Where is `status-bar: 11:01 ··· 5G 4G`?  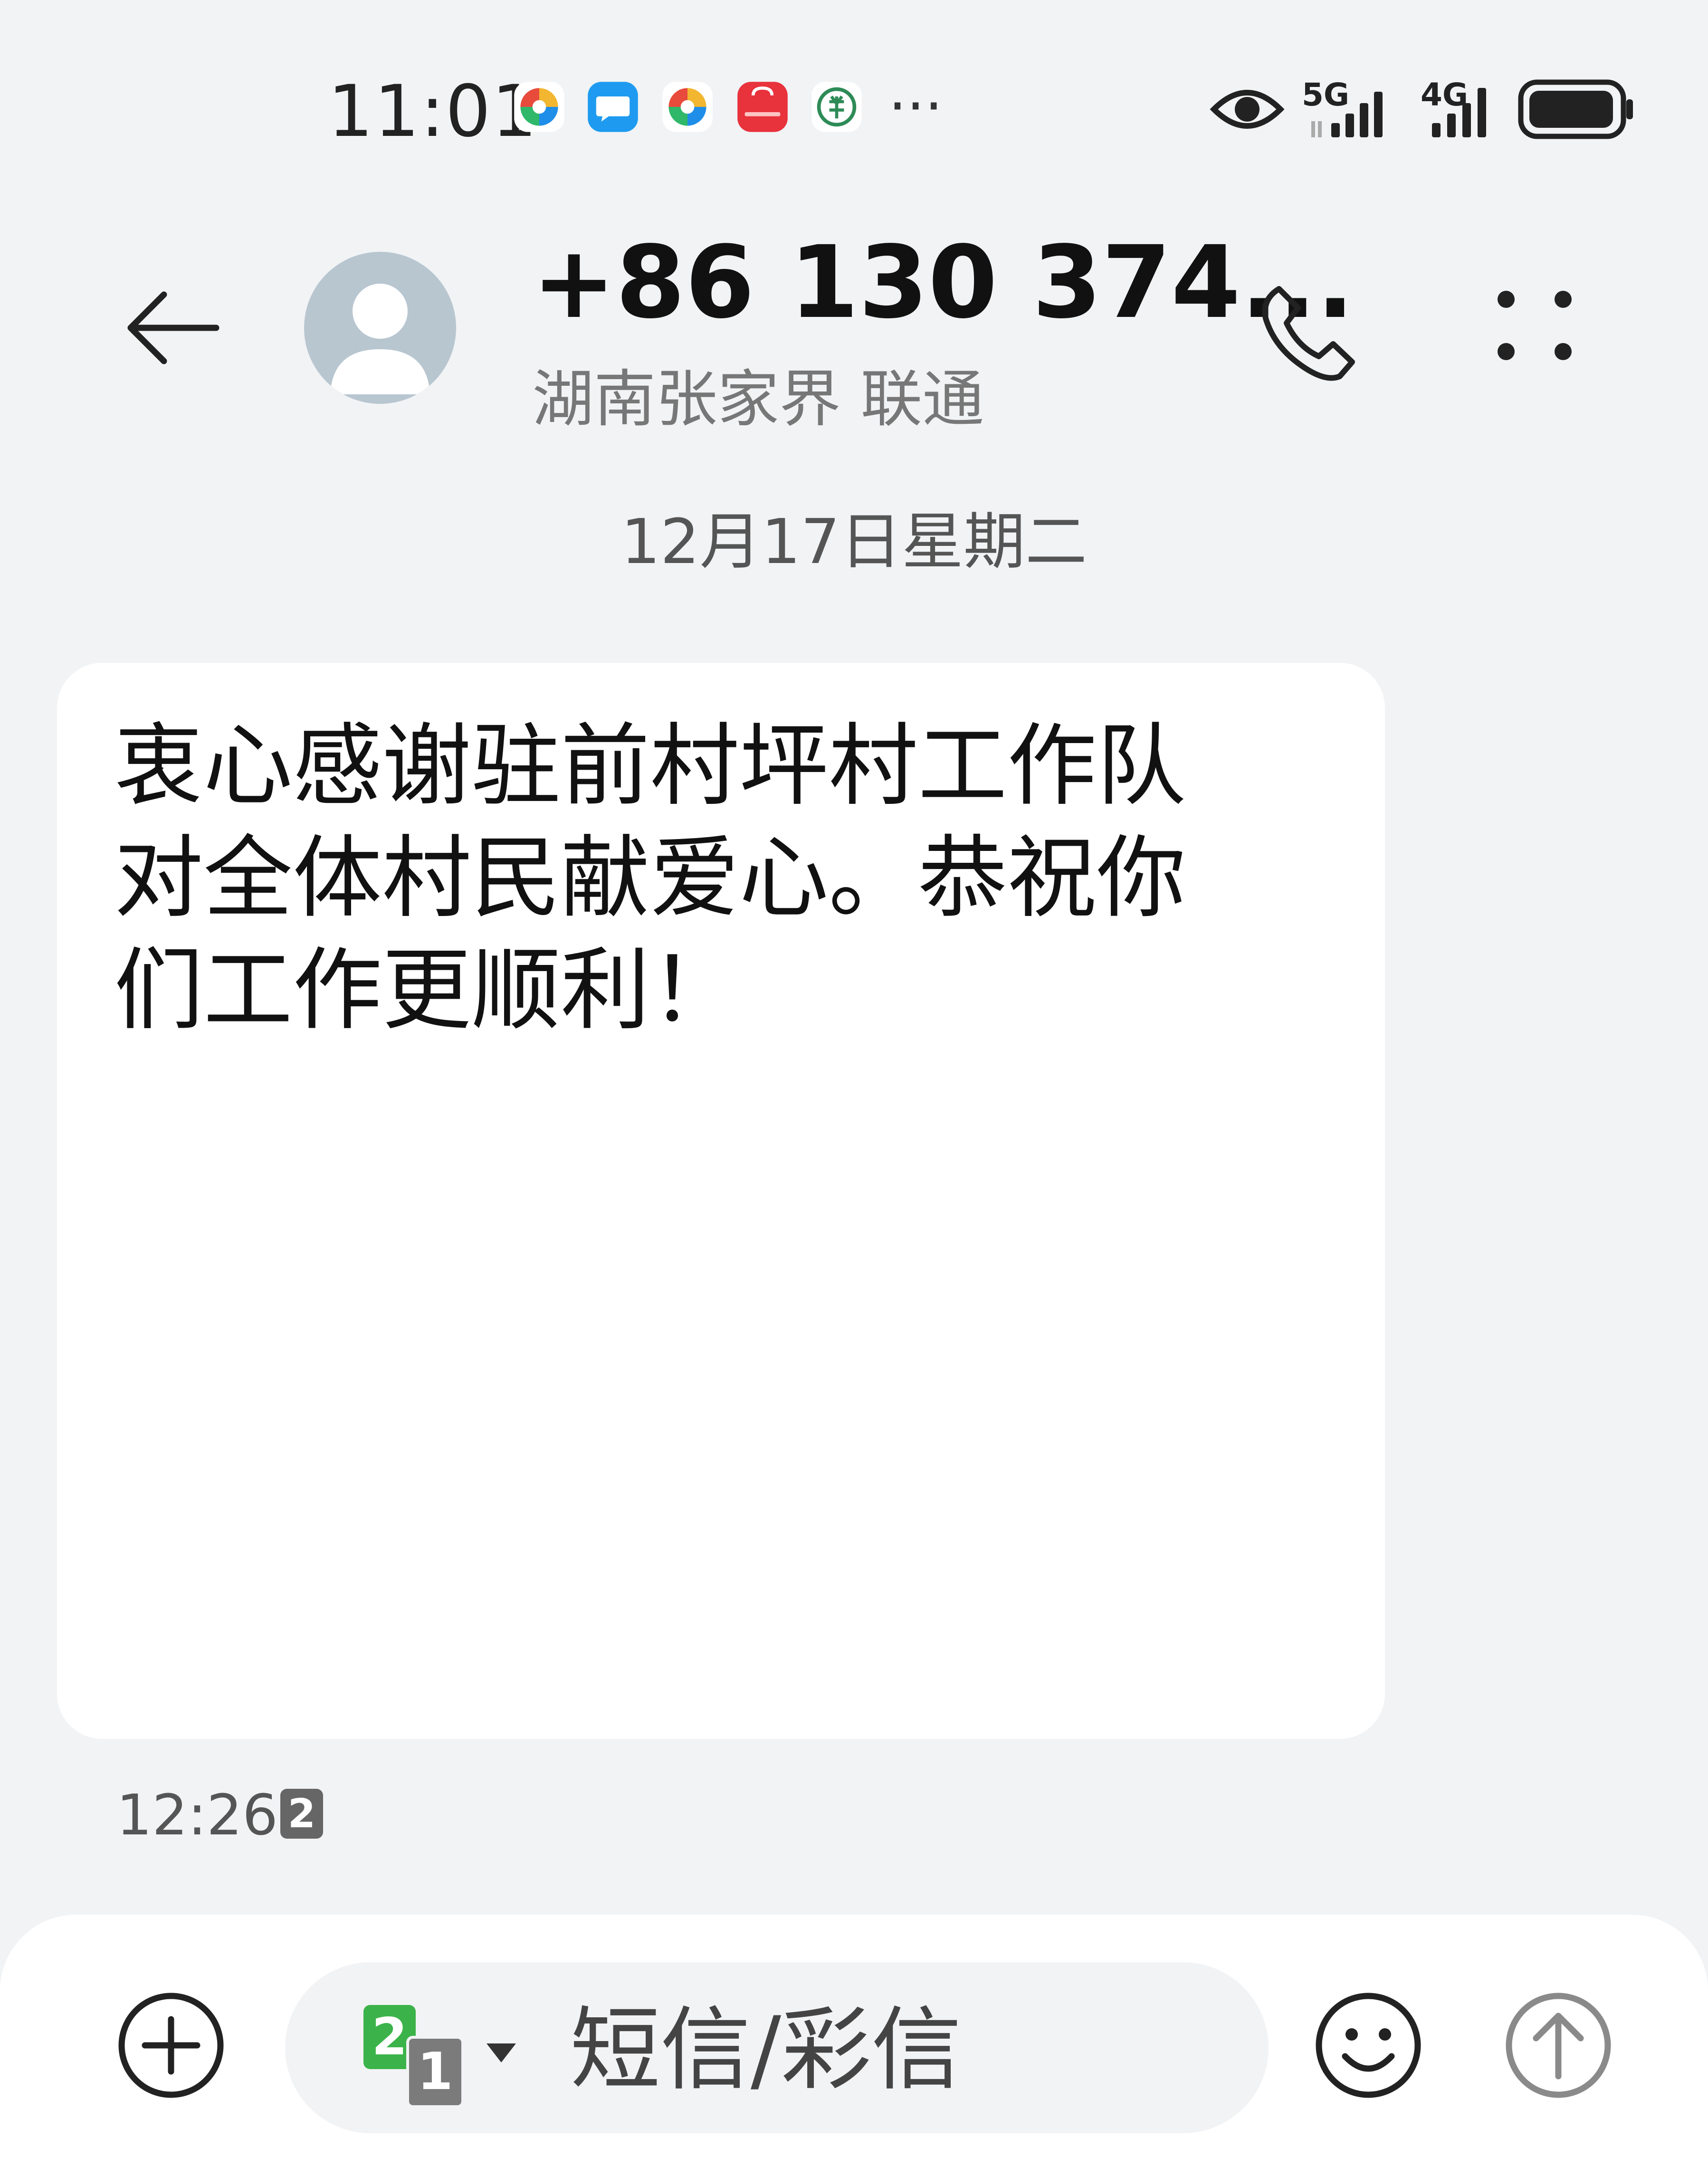
status-bar: 11:01 ··· 5G 4G is located at coordinates (854, 111).